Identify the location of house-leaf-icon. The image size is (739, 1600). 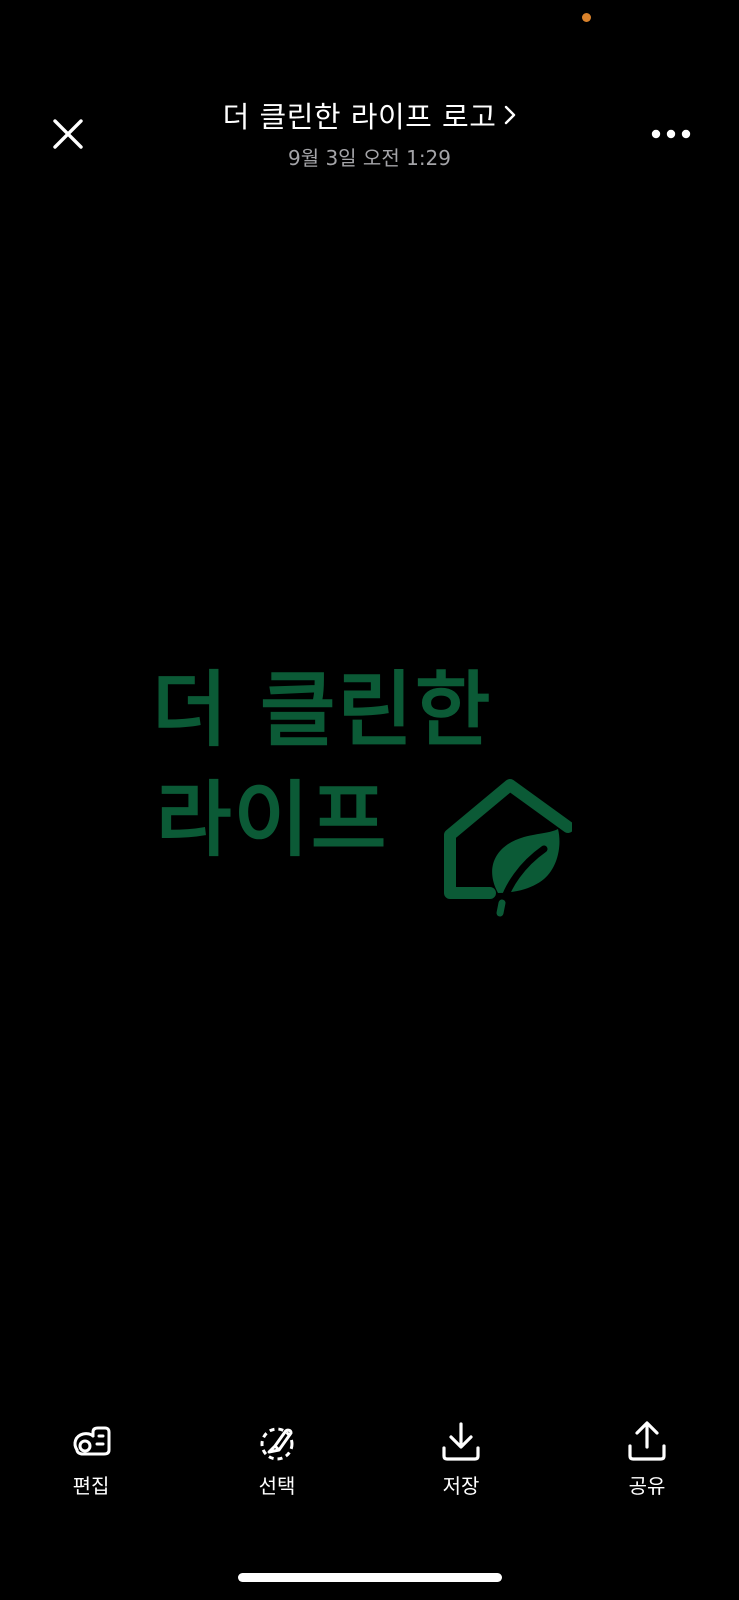
(508, 848).